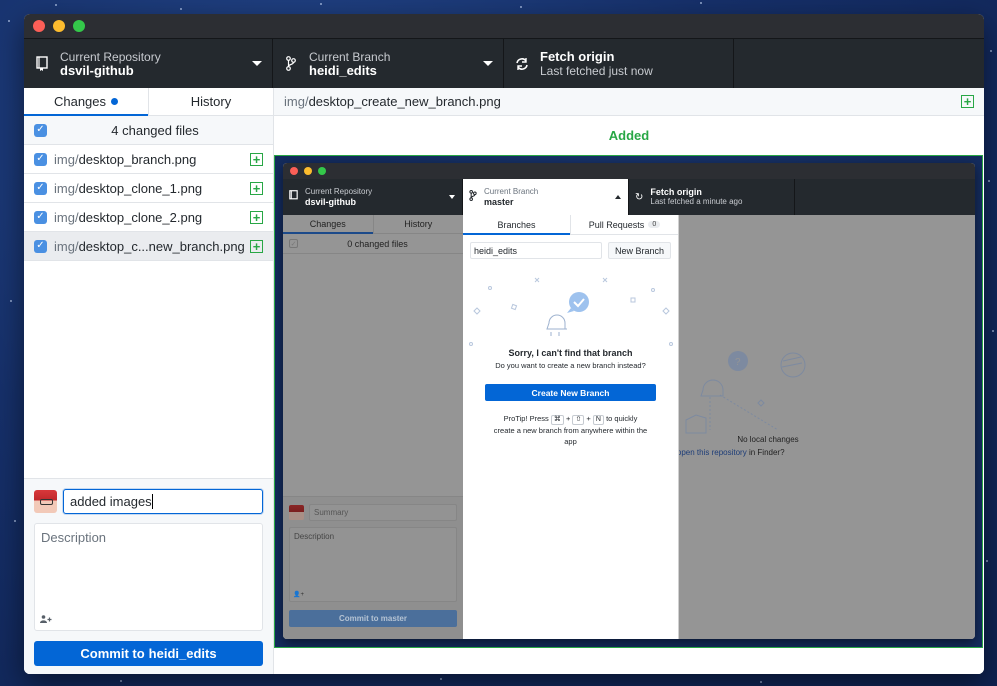 The height and width of the screenshot is (686, 997). What do you see at coordinates (140, 217) in the screenshot?
I see `file-name: desktop_clone_2.png` at bounding box center [140, 217].